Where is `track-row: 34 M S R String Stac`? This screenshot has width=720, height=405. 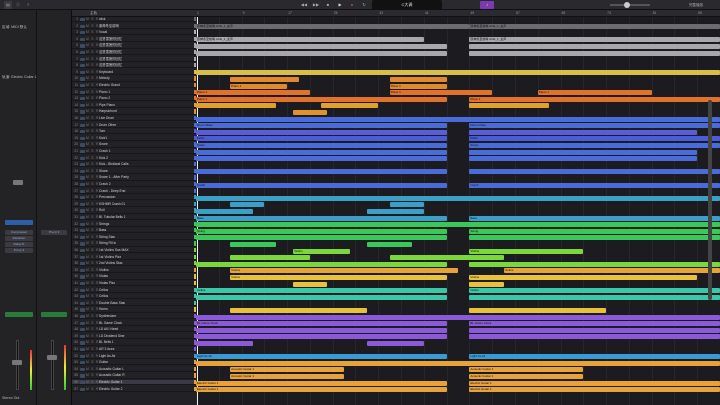 track-row: 34 M S R String Stac is located at coordinates (134, 237).